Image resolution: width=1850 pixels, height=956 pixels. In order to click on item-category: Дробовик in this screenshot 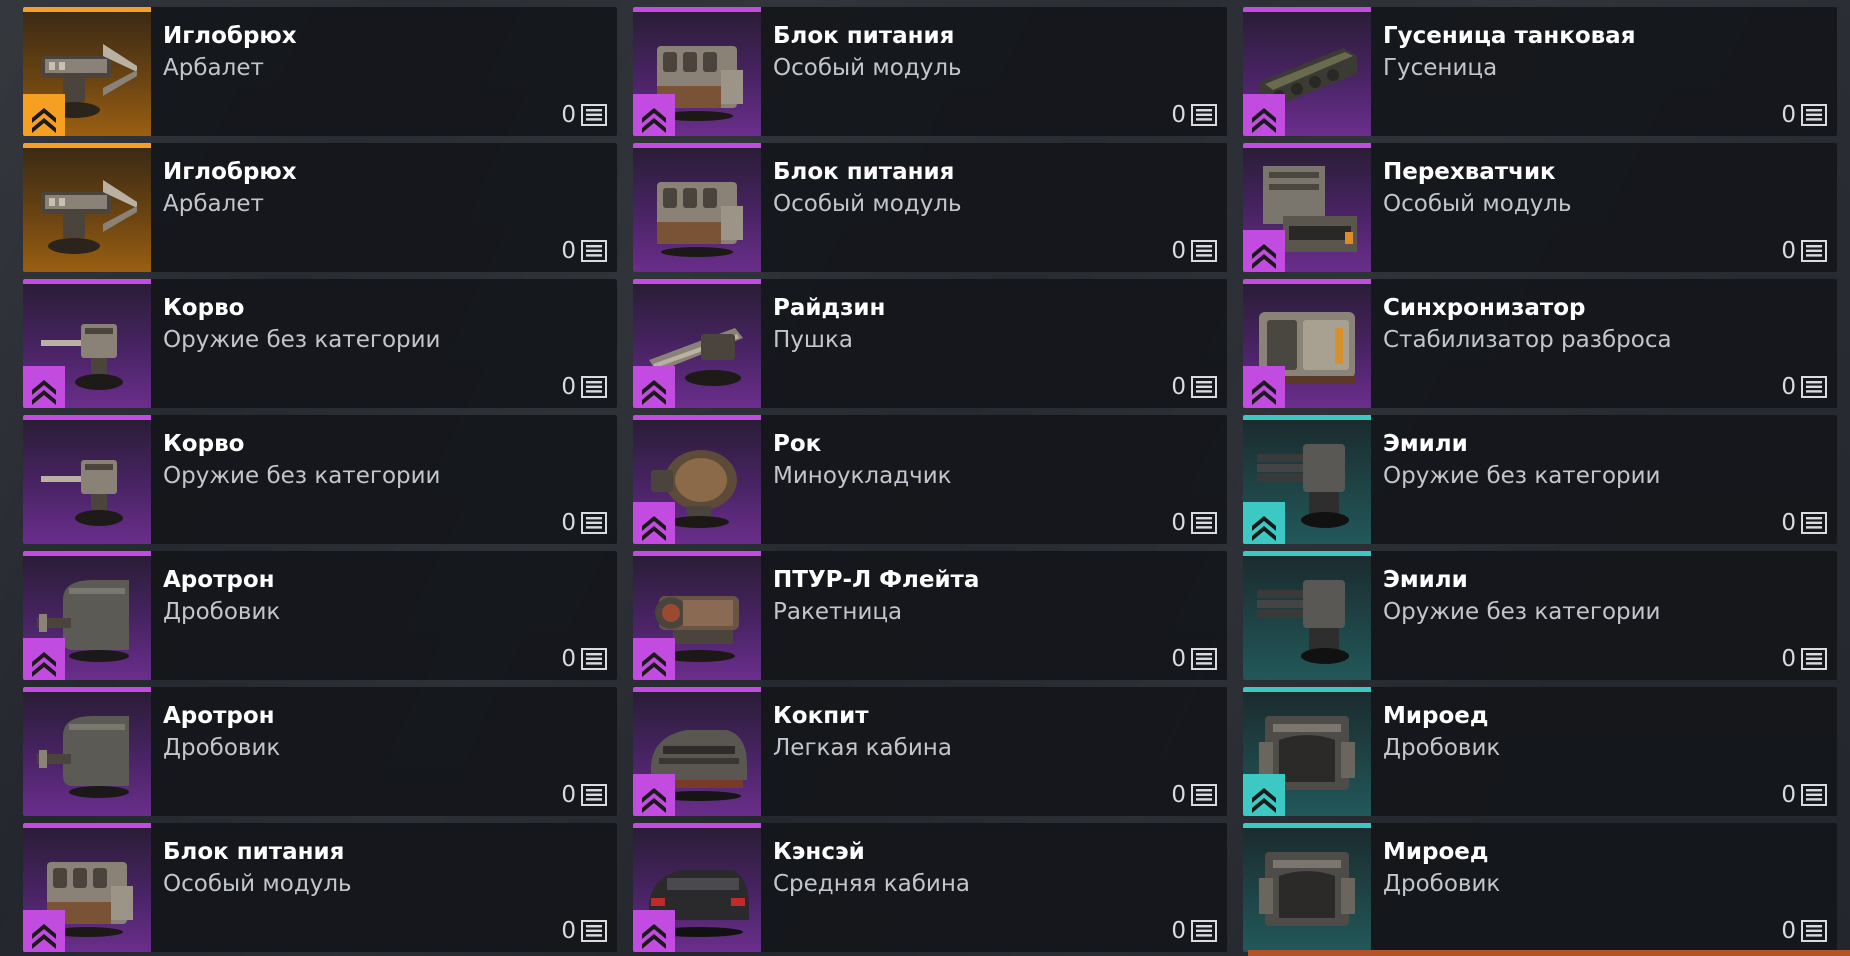, I will do `click(222, 612)`.